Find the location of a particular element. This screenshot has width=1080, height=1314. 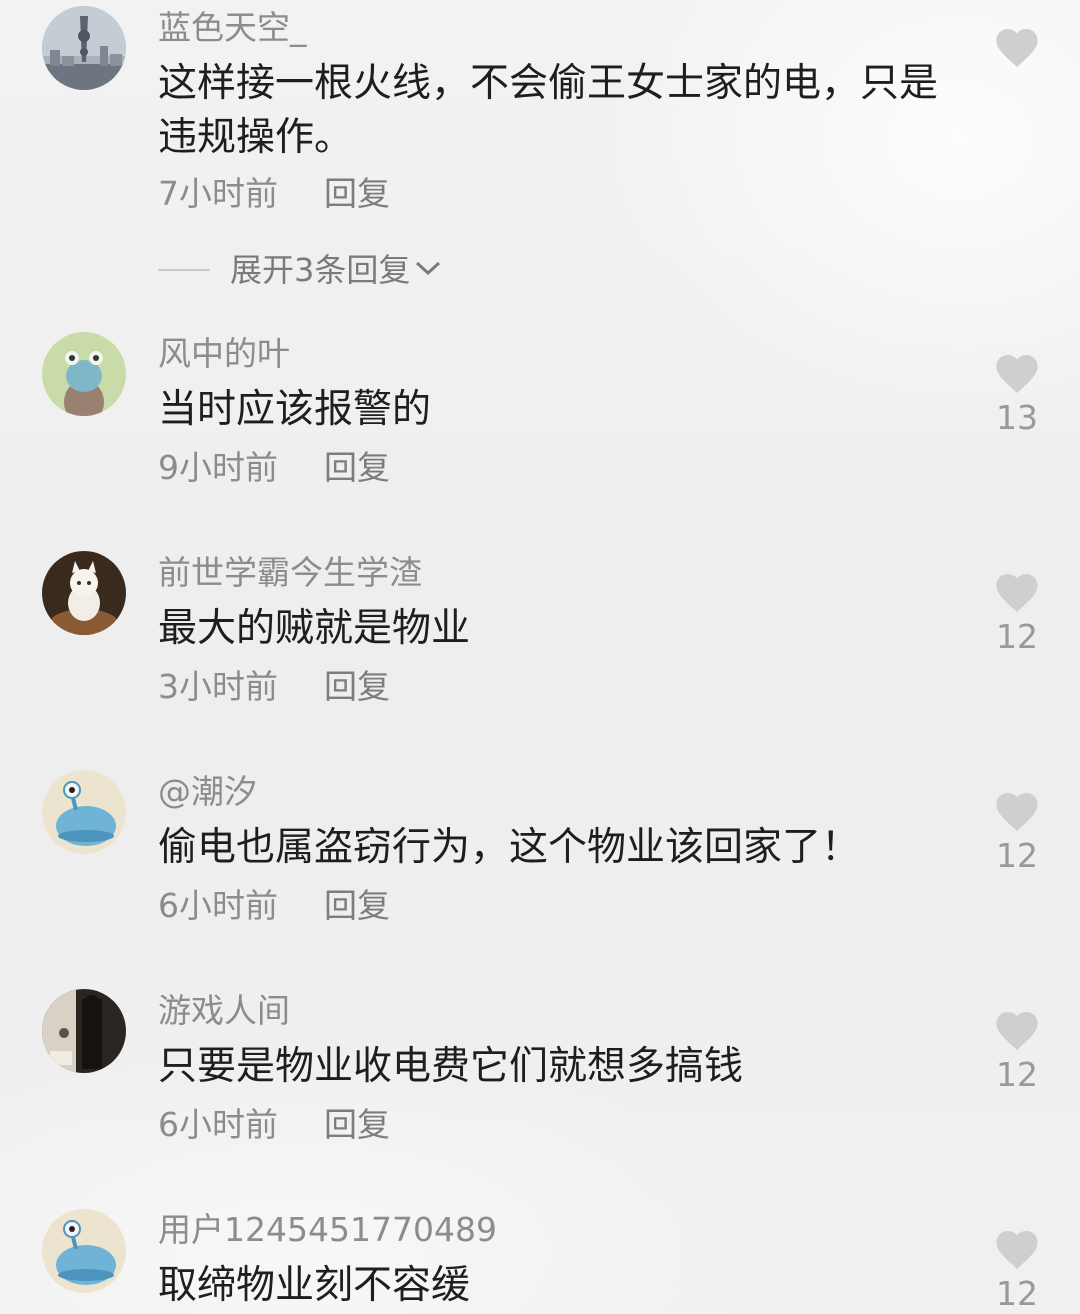

comment-time: 3小时前 is located at coordinates (218, 686).